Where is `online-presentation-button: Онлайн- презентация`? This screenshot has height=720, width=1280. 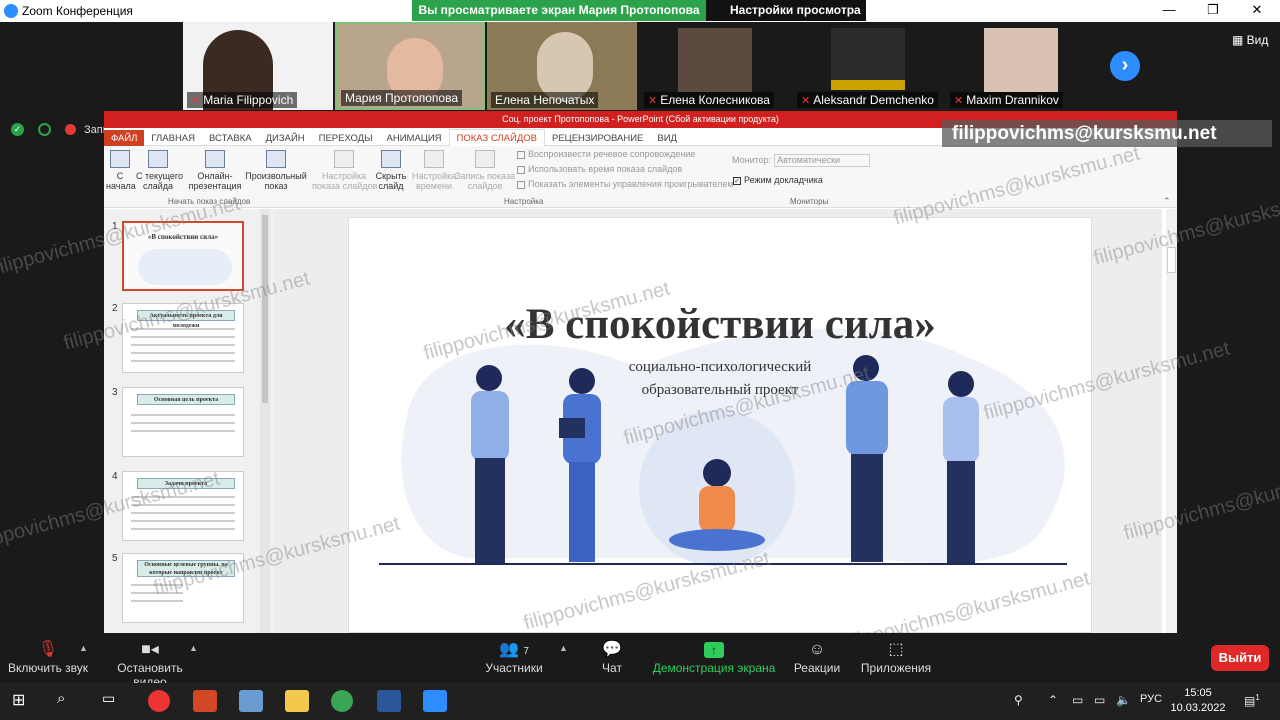
online-presentation-button: Онлайн- презентация is located at coordinates (215, 170).